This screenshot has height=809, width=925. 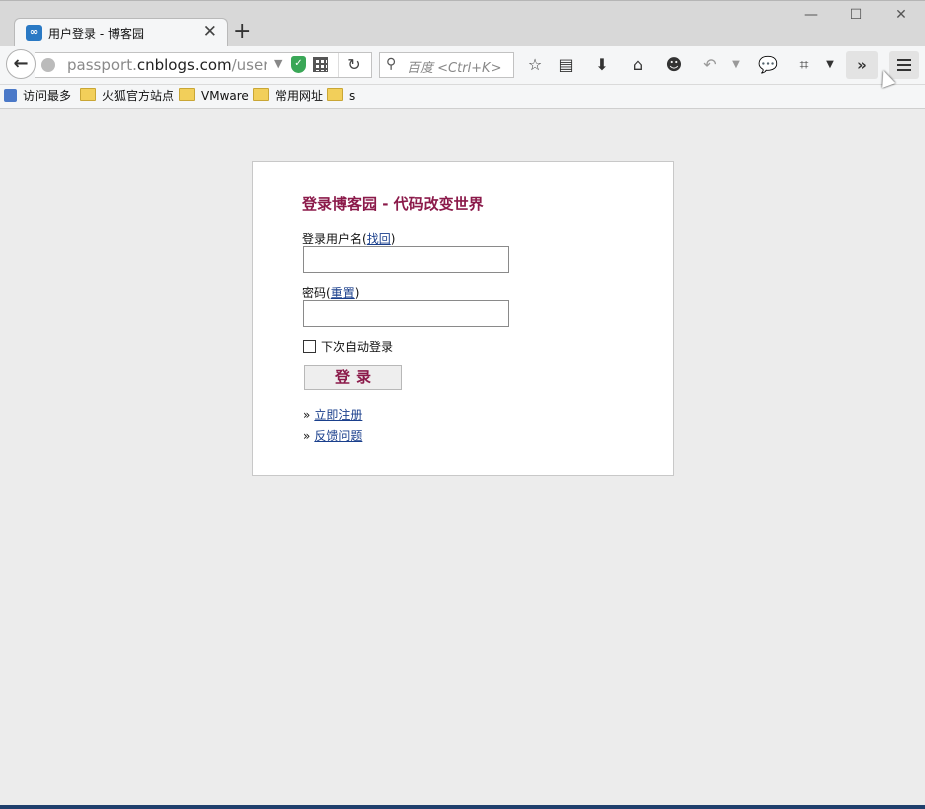 I want to click on screenshot-crop-icon: ⌗, so click(x=804, y=65).